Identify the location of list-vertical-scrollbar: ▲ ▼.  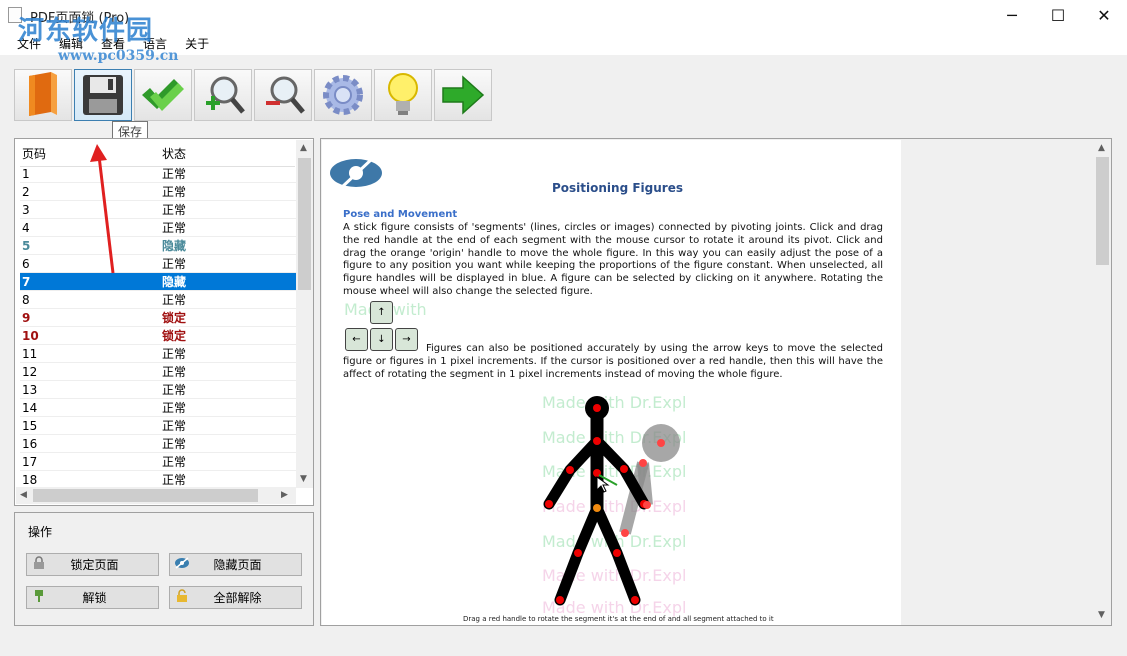
(304, 314).